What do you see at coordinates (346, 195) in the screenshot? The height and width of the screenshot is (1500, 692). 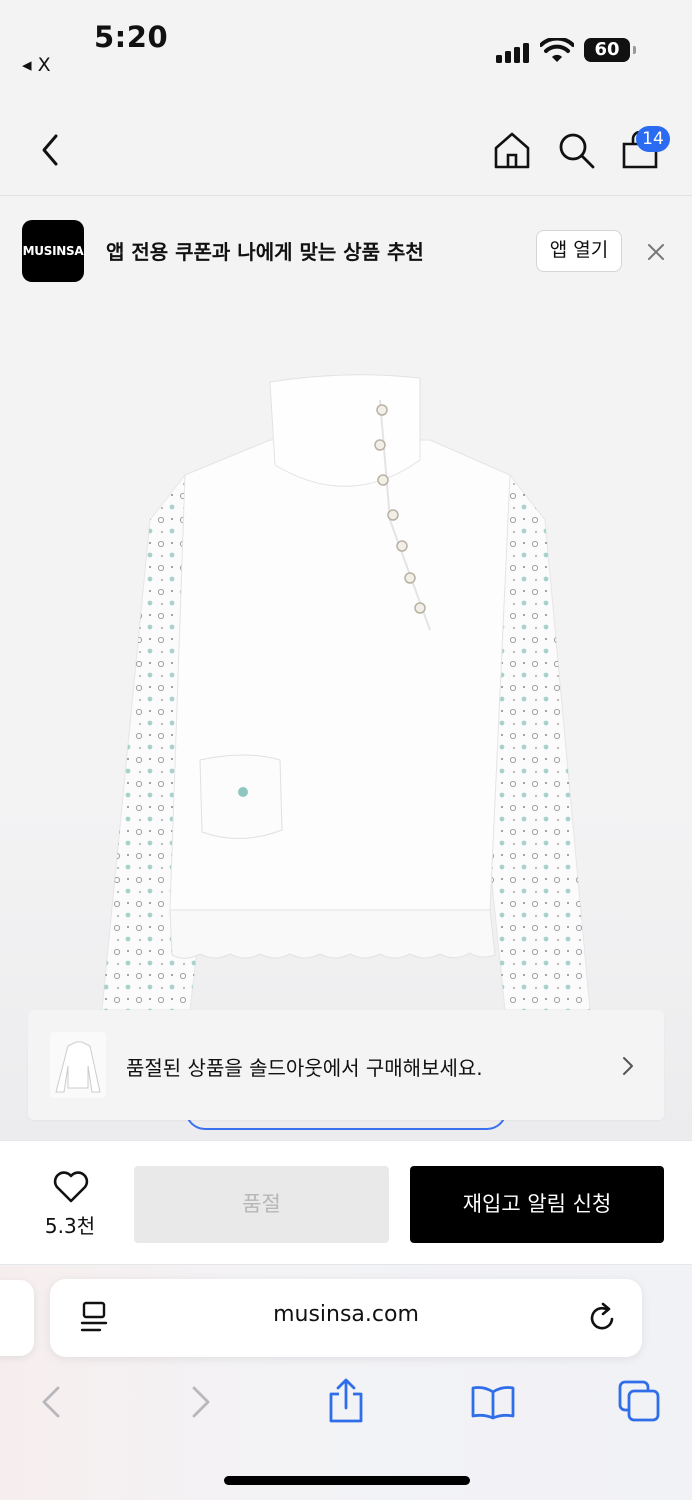 I see `divider` at bounding box center [346, 195].